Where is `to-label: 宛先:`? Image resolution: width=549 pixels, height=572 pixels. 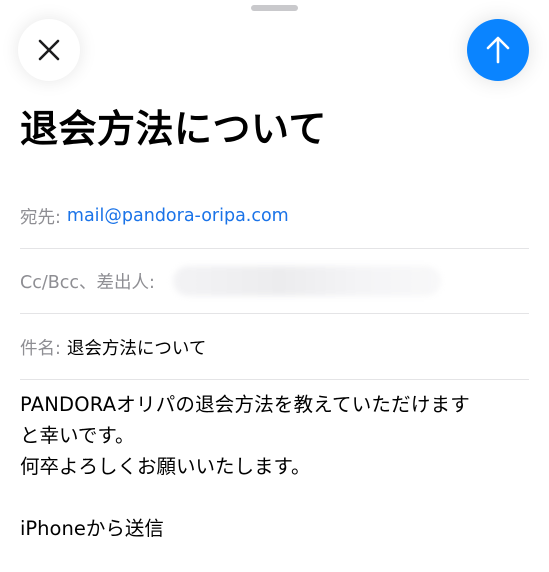
to-label: 宛先: is located at coordinates (40, 217).